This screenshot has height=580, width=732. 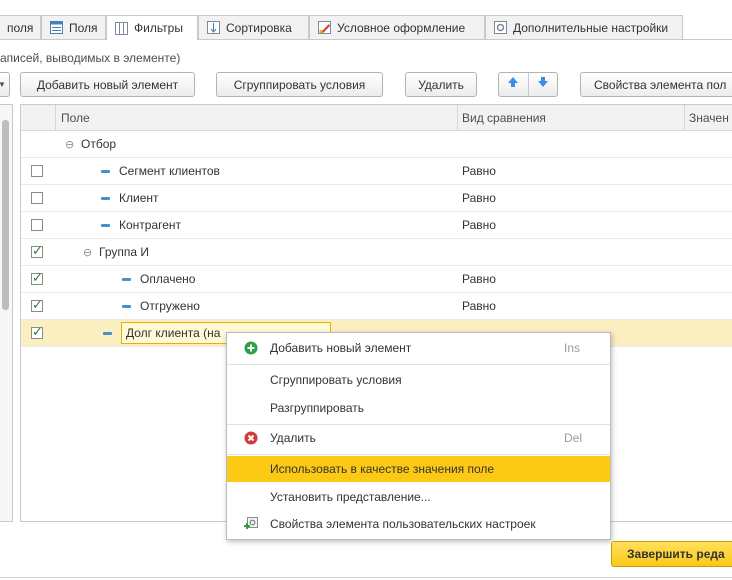 I want to click on left-scrollbar-thumb, so click(x=5, y=215).